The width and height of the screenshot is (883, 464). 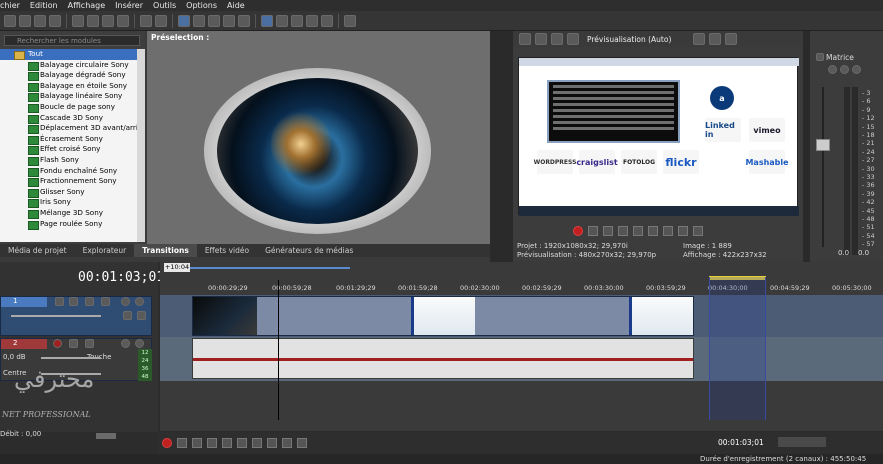 I want to click on lock-icon, so click(x=297, y=20).